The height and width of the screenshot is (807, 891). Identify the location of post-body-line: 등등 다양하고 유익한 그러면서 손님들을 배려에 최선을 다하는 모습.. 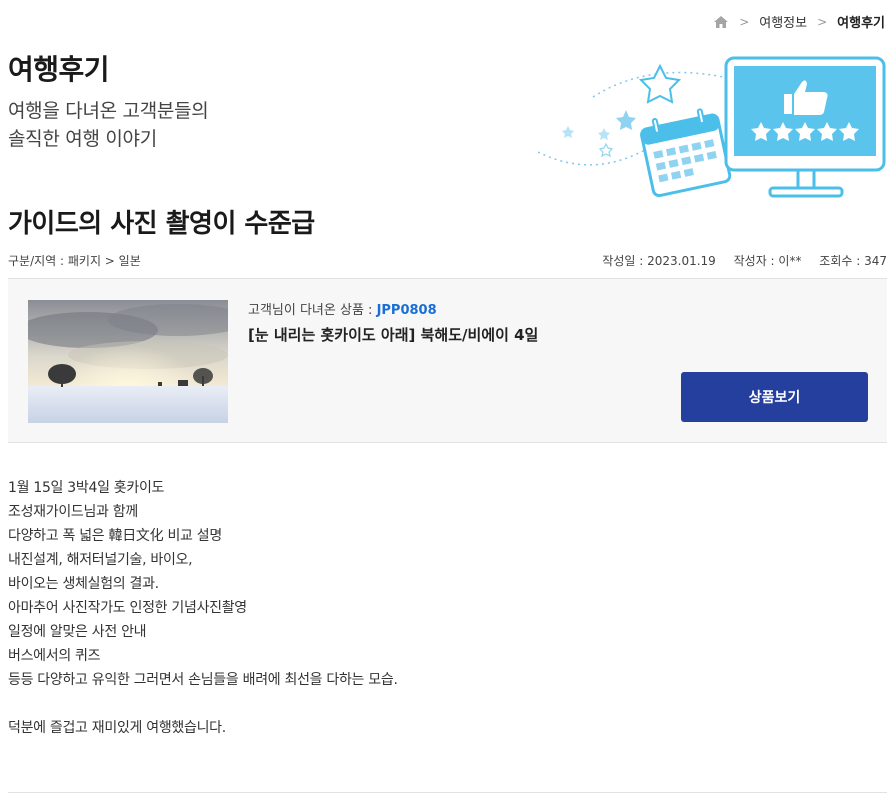
(203, 680).